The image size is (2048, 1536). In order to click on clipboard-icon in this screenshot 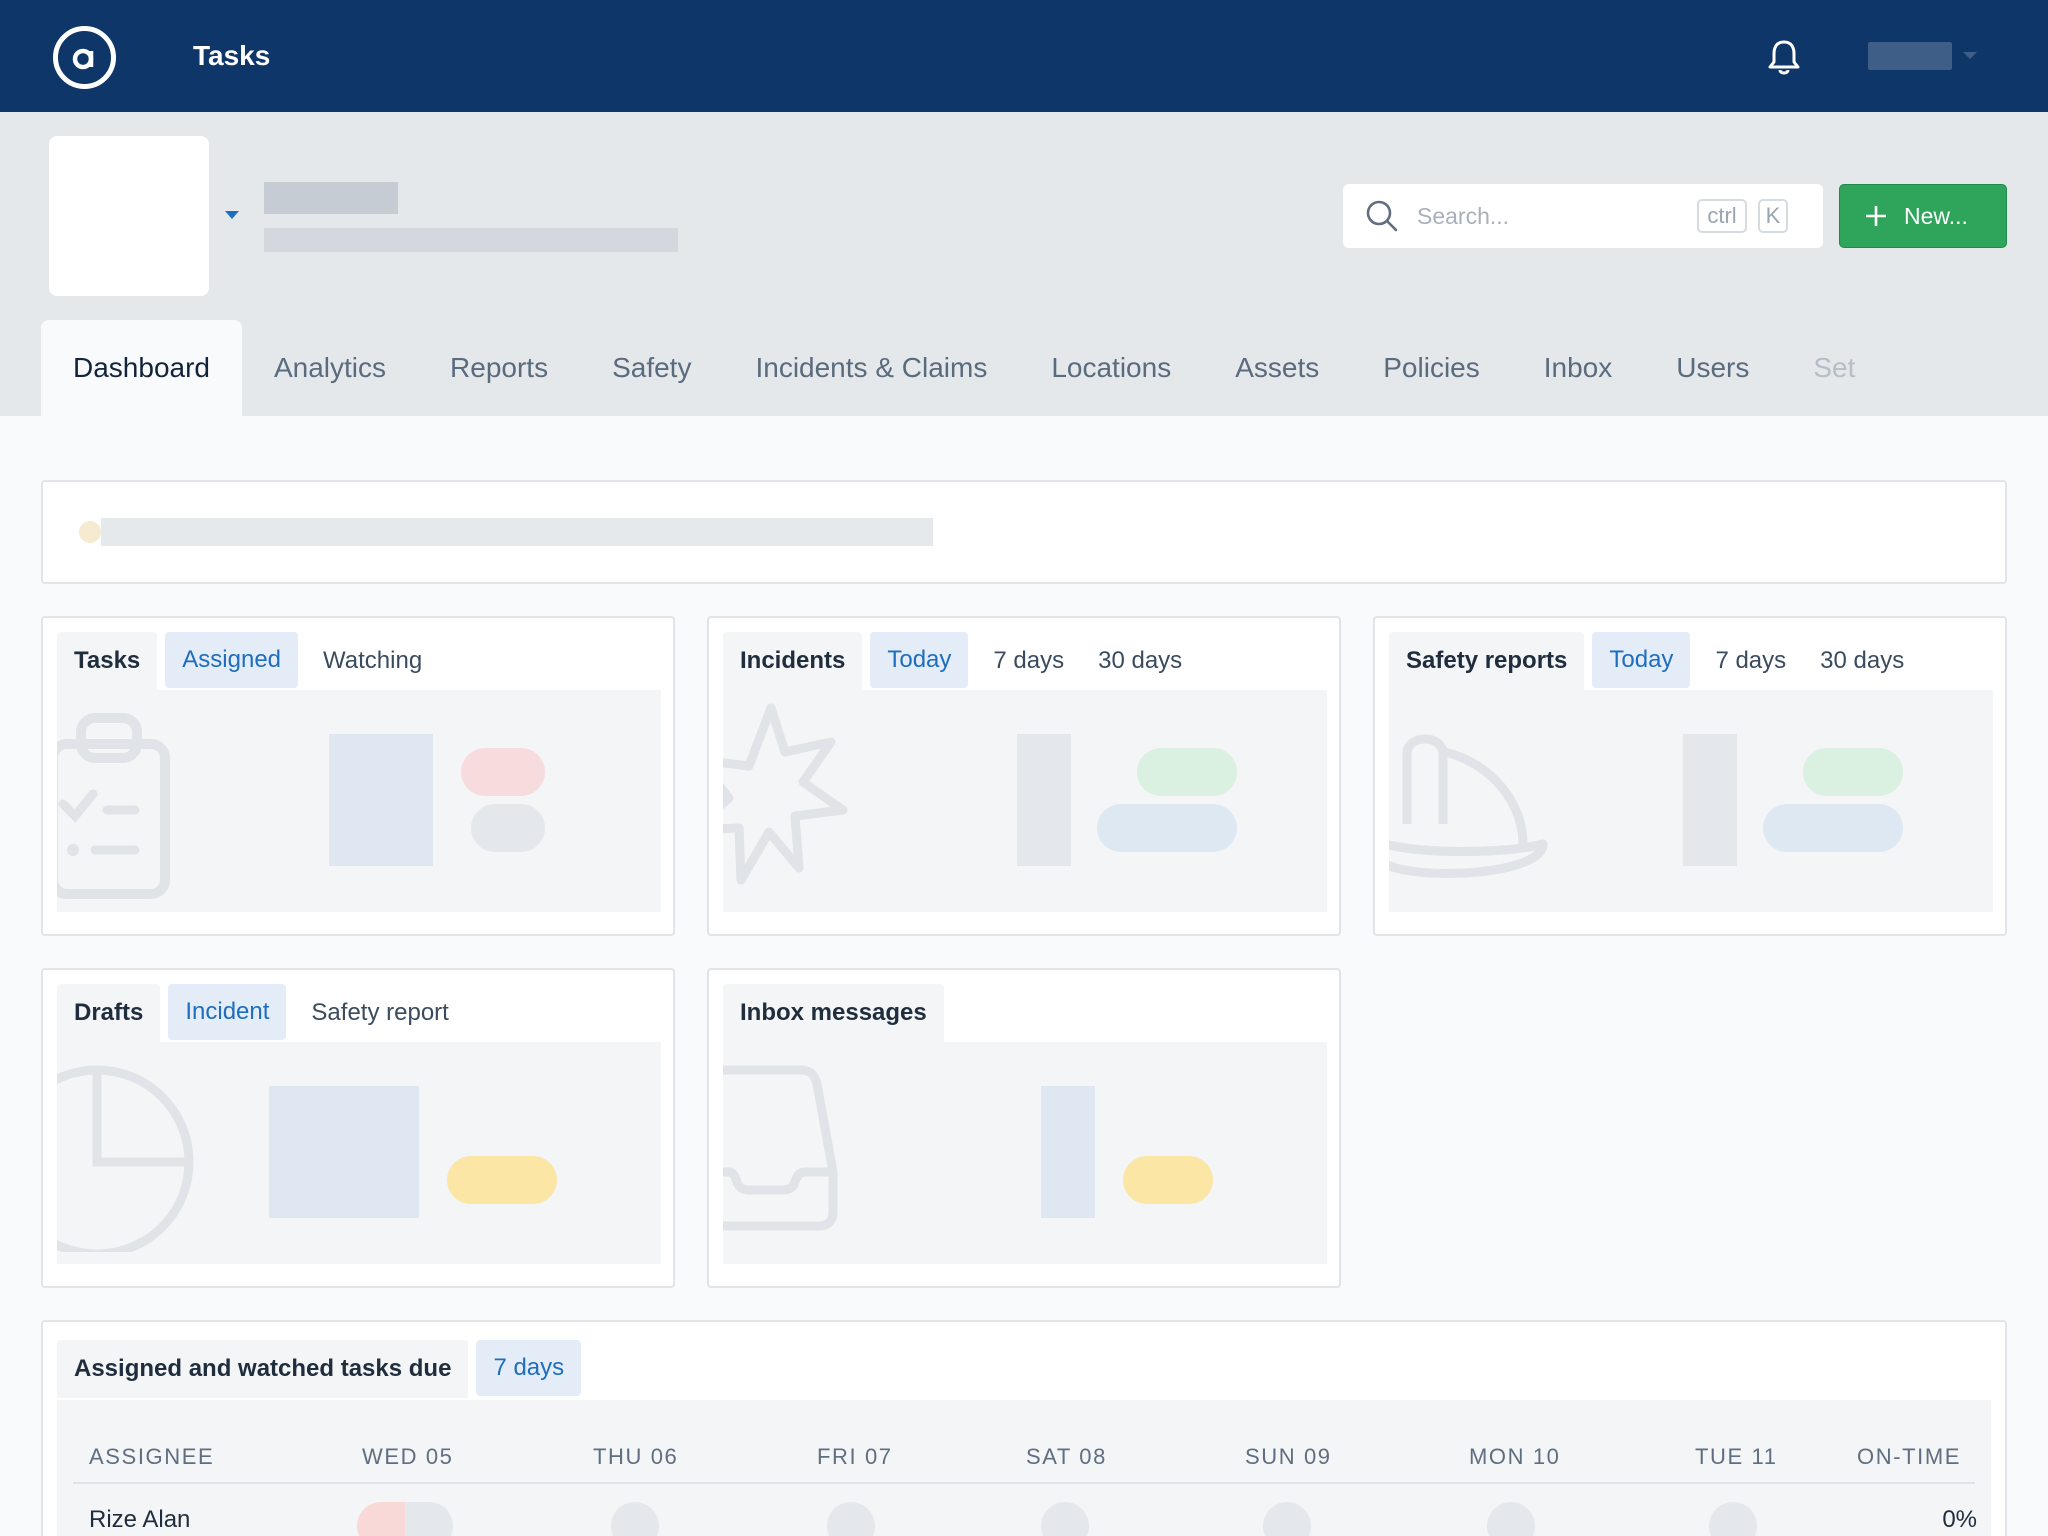, I will do `click(113, 806)`.